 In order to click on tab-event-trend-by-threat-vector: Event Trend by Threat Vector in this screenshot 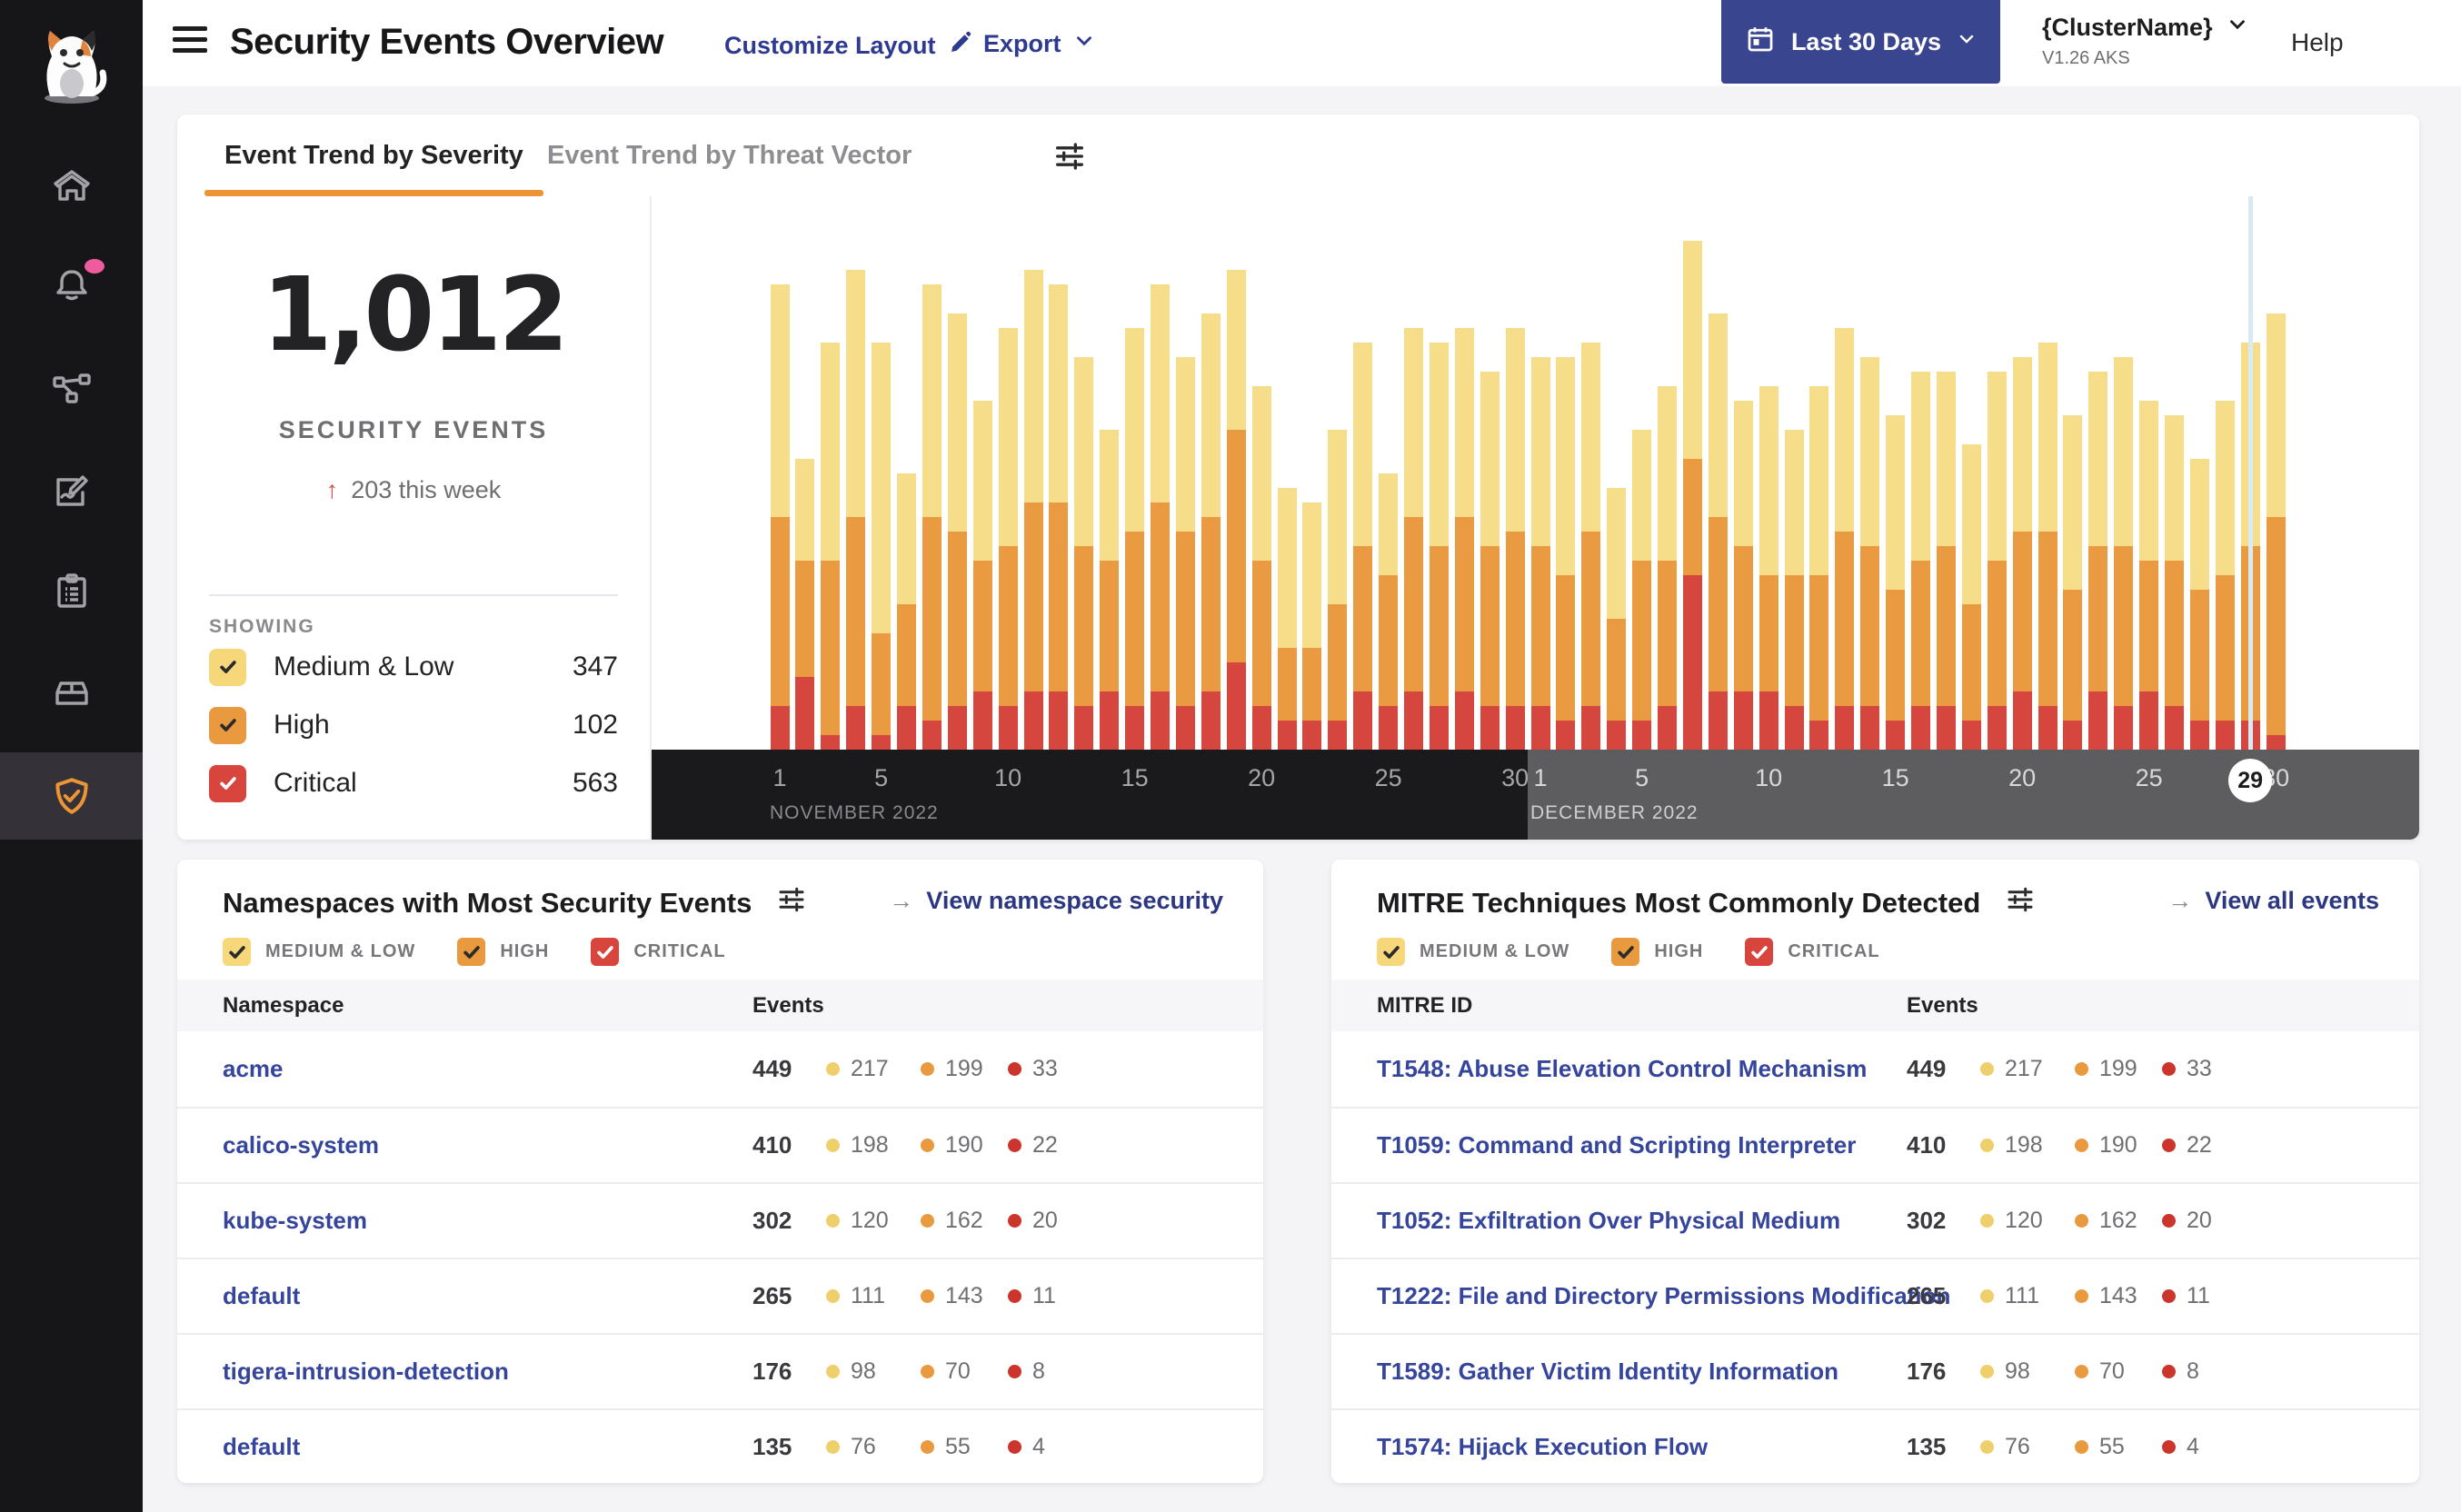, I will do `click(729, 155)`.